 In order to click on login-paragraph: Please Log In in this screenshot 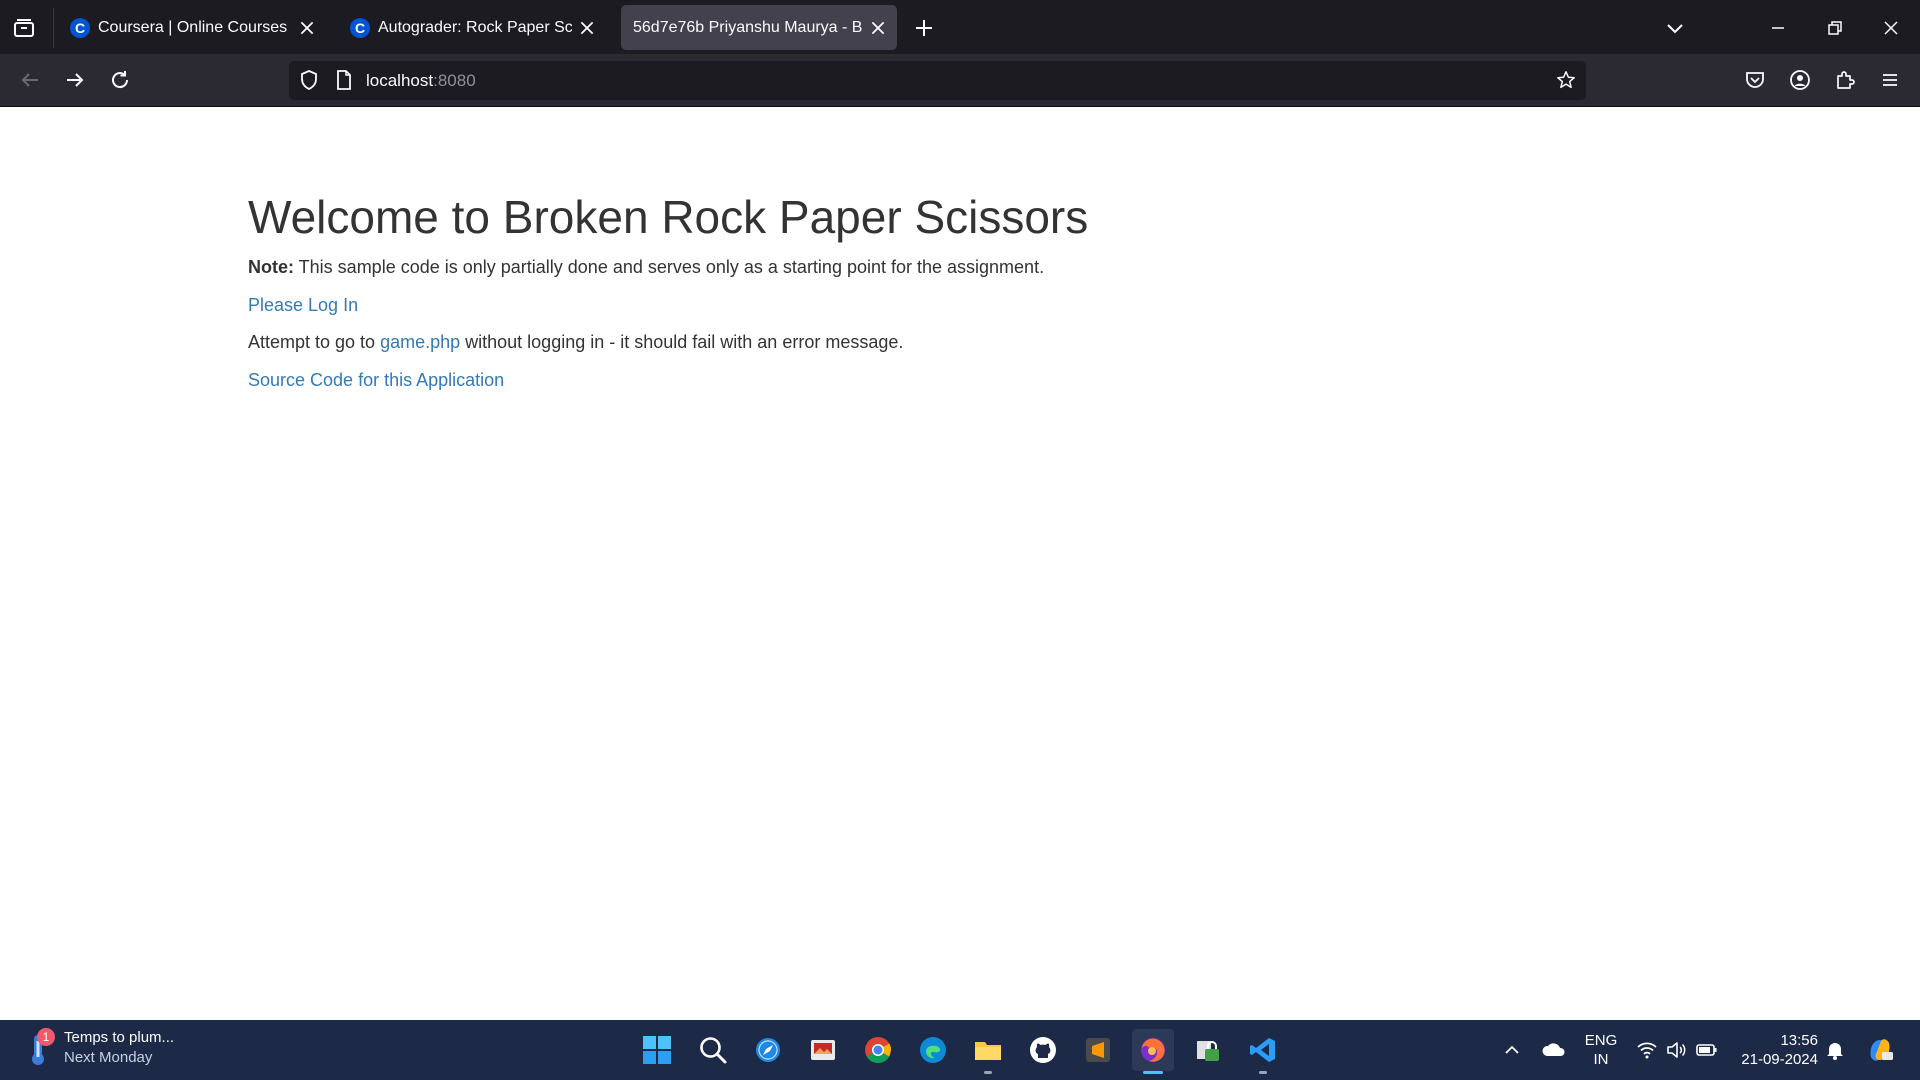, I will do `click(303, 305)`.